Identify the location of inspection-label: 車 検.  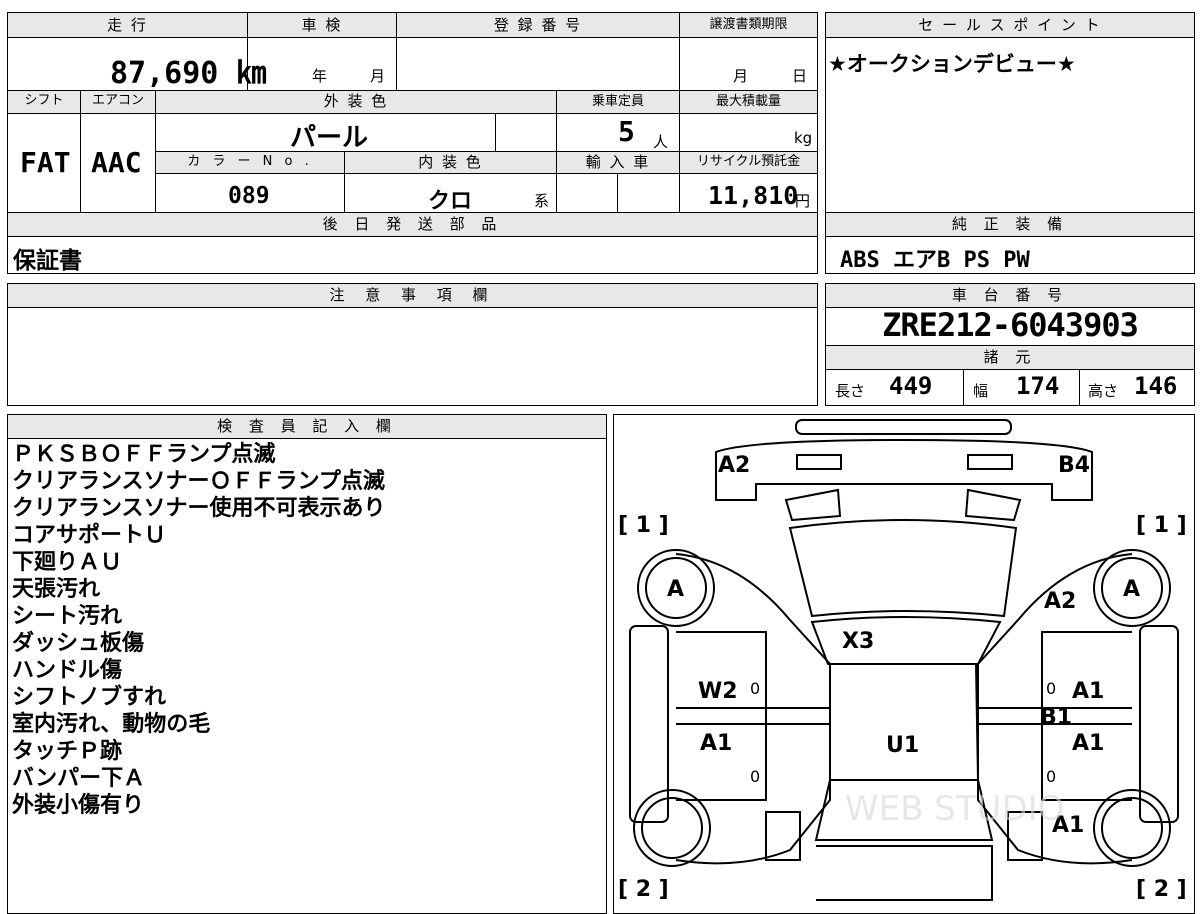
(322, 25).